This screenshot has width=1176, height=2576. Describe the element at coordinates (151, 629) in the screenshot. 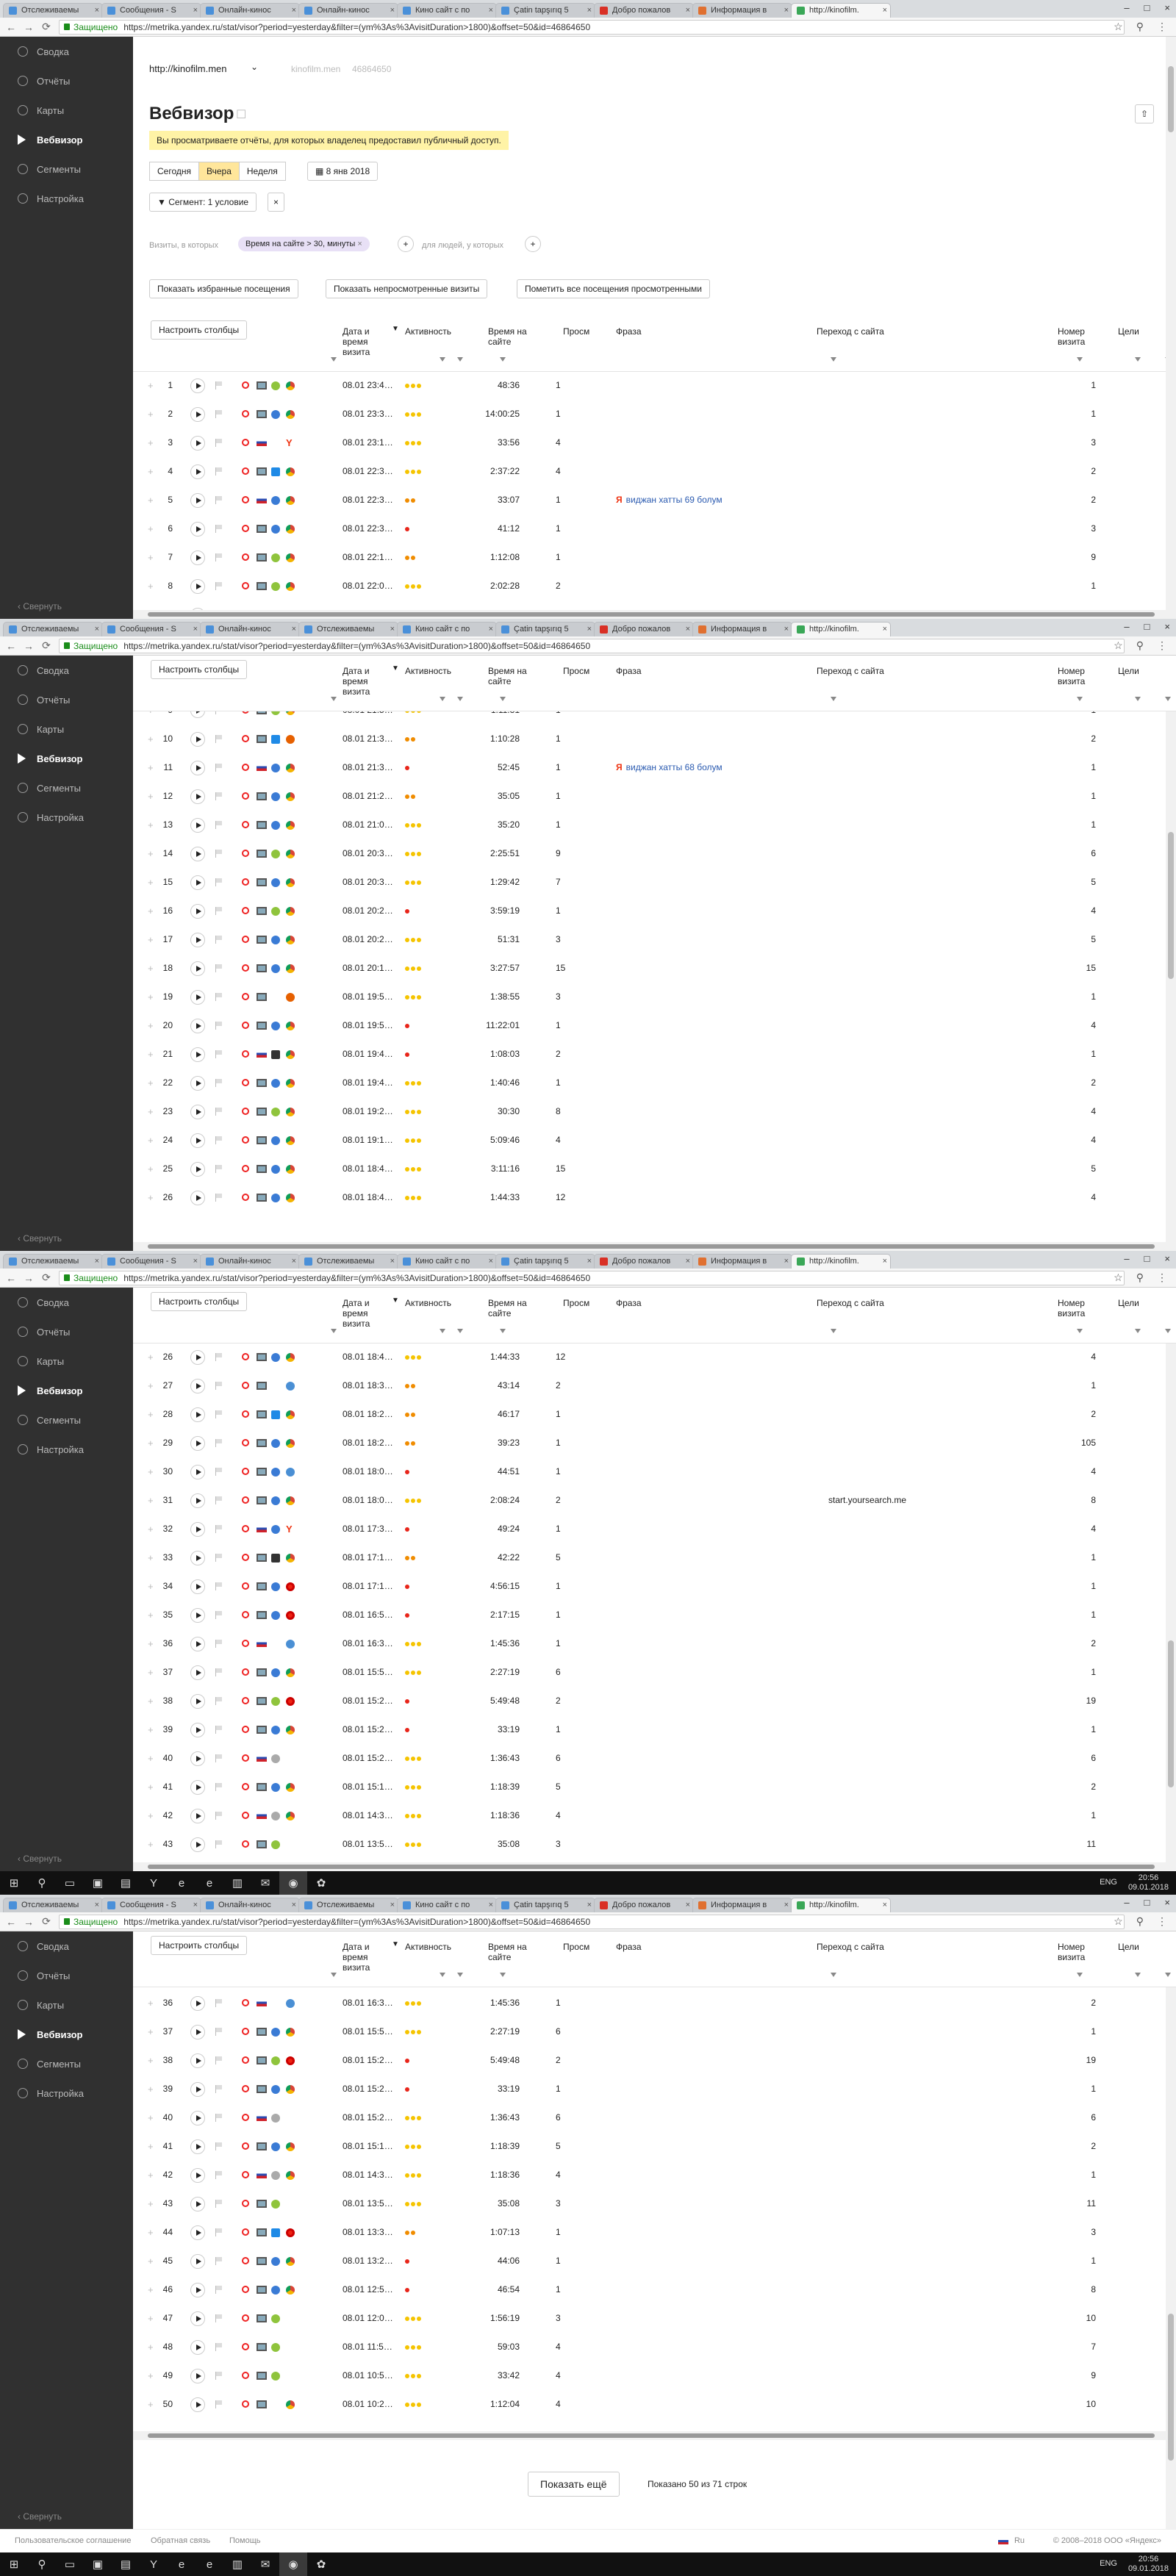

I see `browser-tab: Сообщения - S ×` at that location.